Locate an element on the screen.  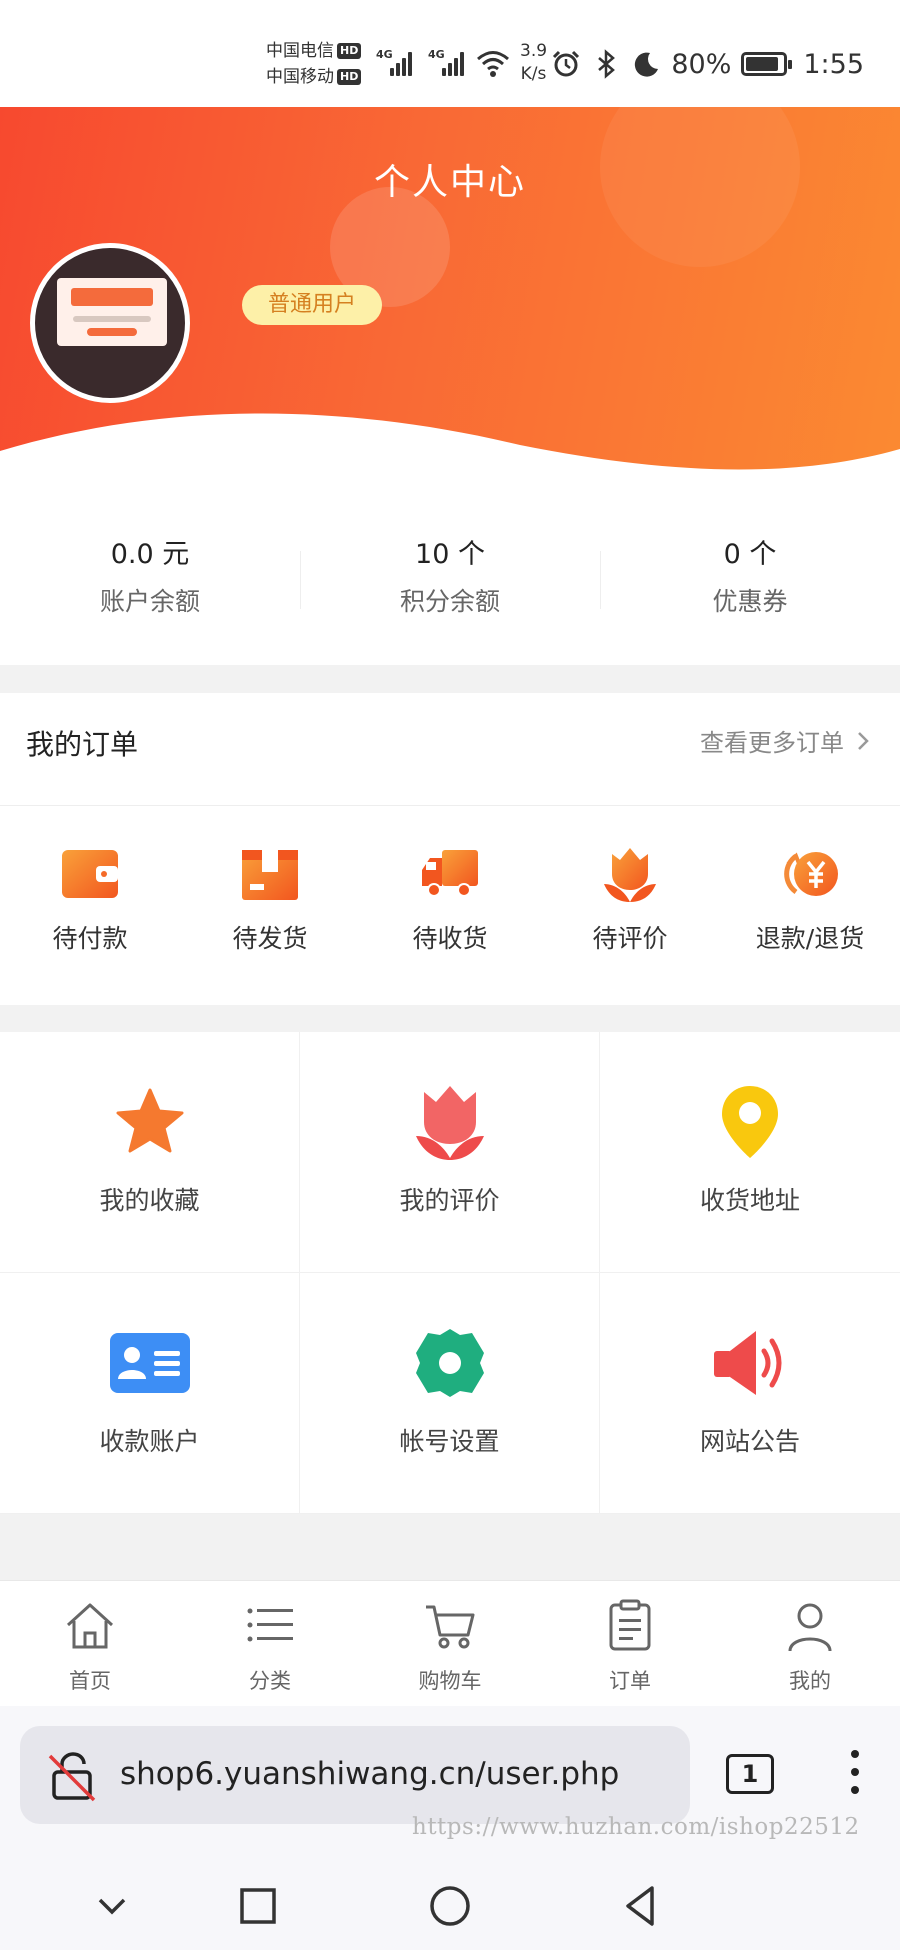
stat-value: 0 个 is located at coordinates (750, 554).